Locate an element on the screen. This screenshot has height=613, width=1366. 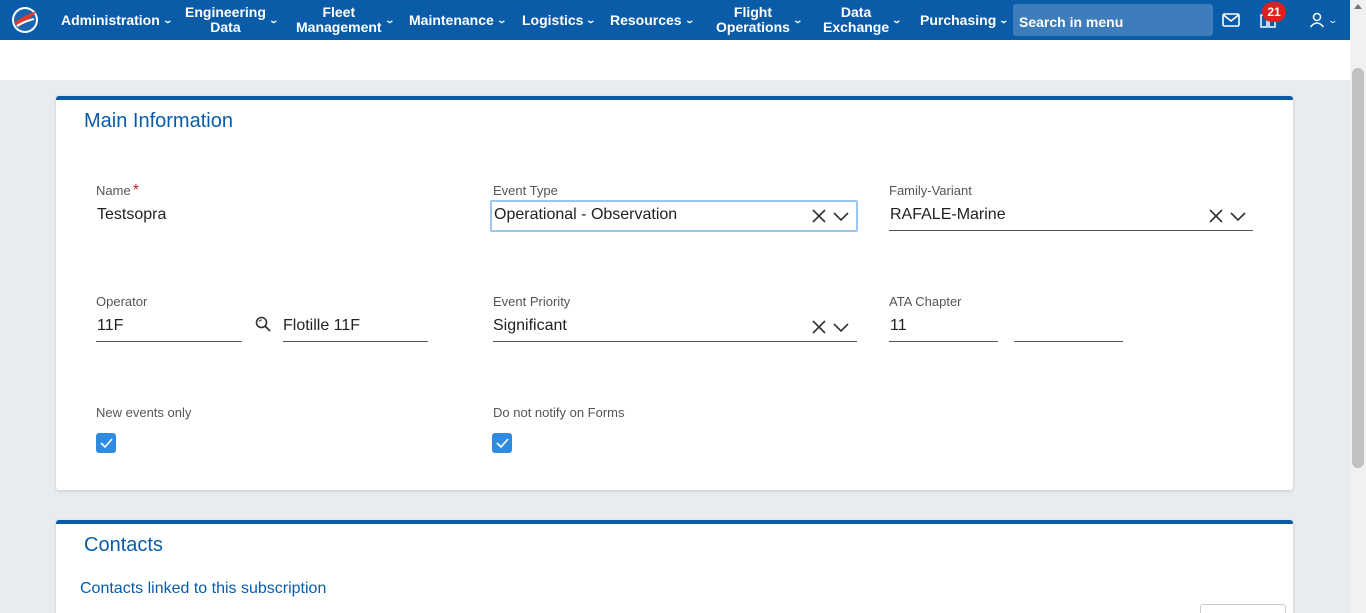
contacts-linked-link: Contacts linked to this subscription is located at coordinates (203, 589).